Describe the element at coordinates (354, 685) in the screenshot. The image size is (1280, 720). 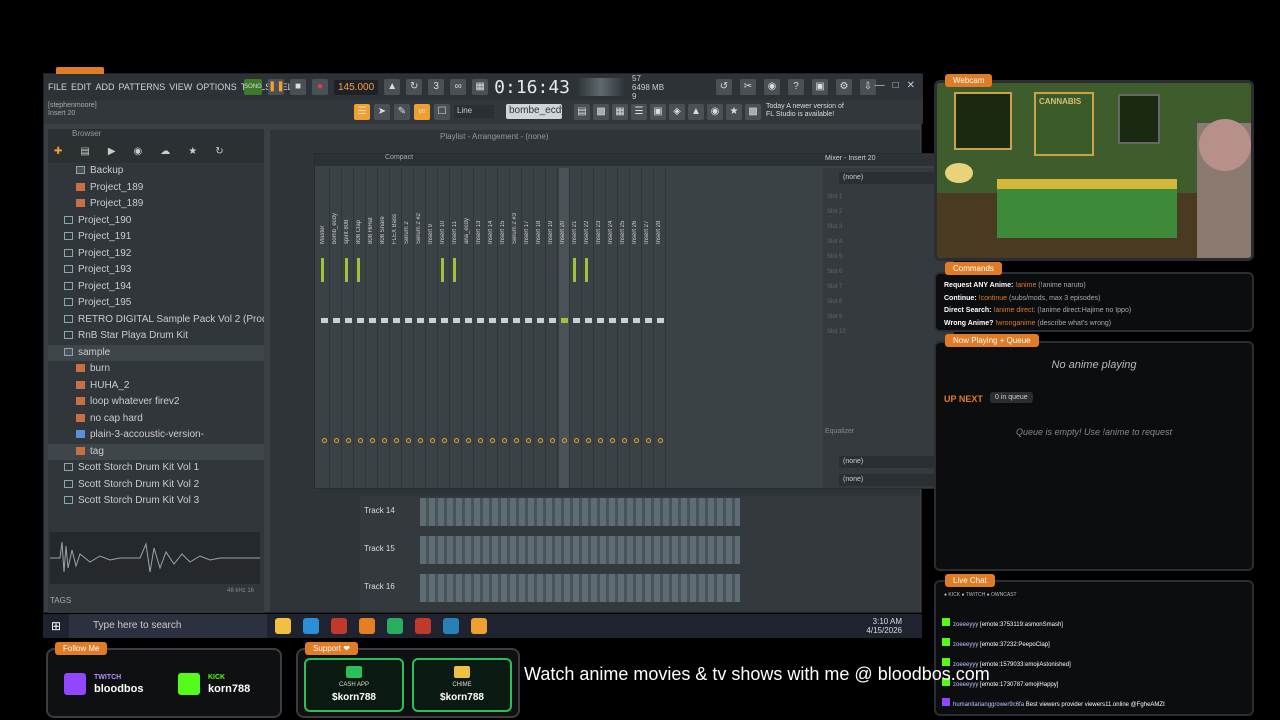
I see `cashapp-card: CASH APP $korn788` at that location.